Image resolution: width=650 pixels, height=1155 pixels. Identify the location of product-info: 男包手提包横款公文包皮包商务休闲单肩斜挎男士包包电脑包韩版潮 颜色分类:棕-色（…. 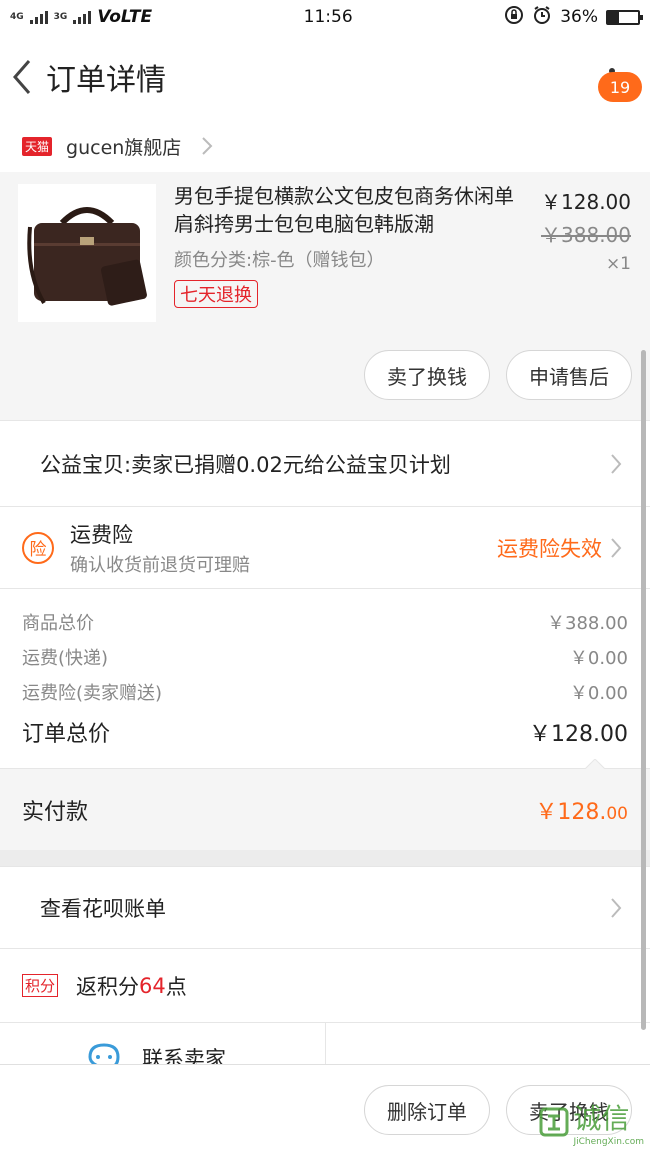
(349, 245).